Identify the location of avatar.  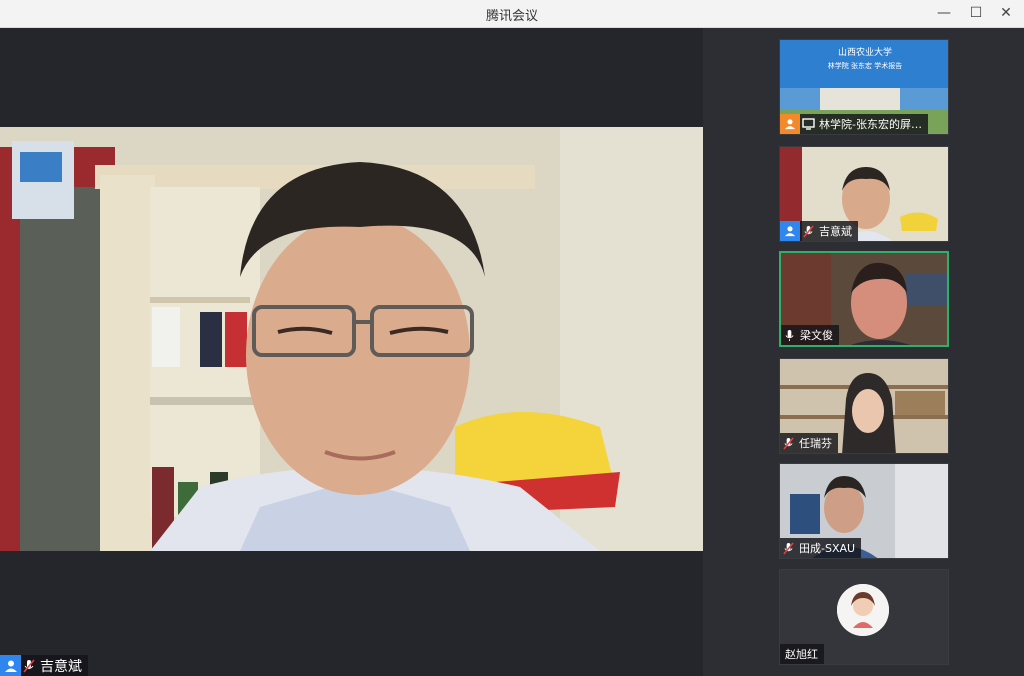
(863, 610).